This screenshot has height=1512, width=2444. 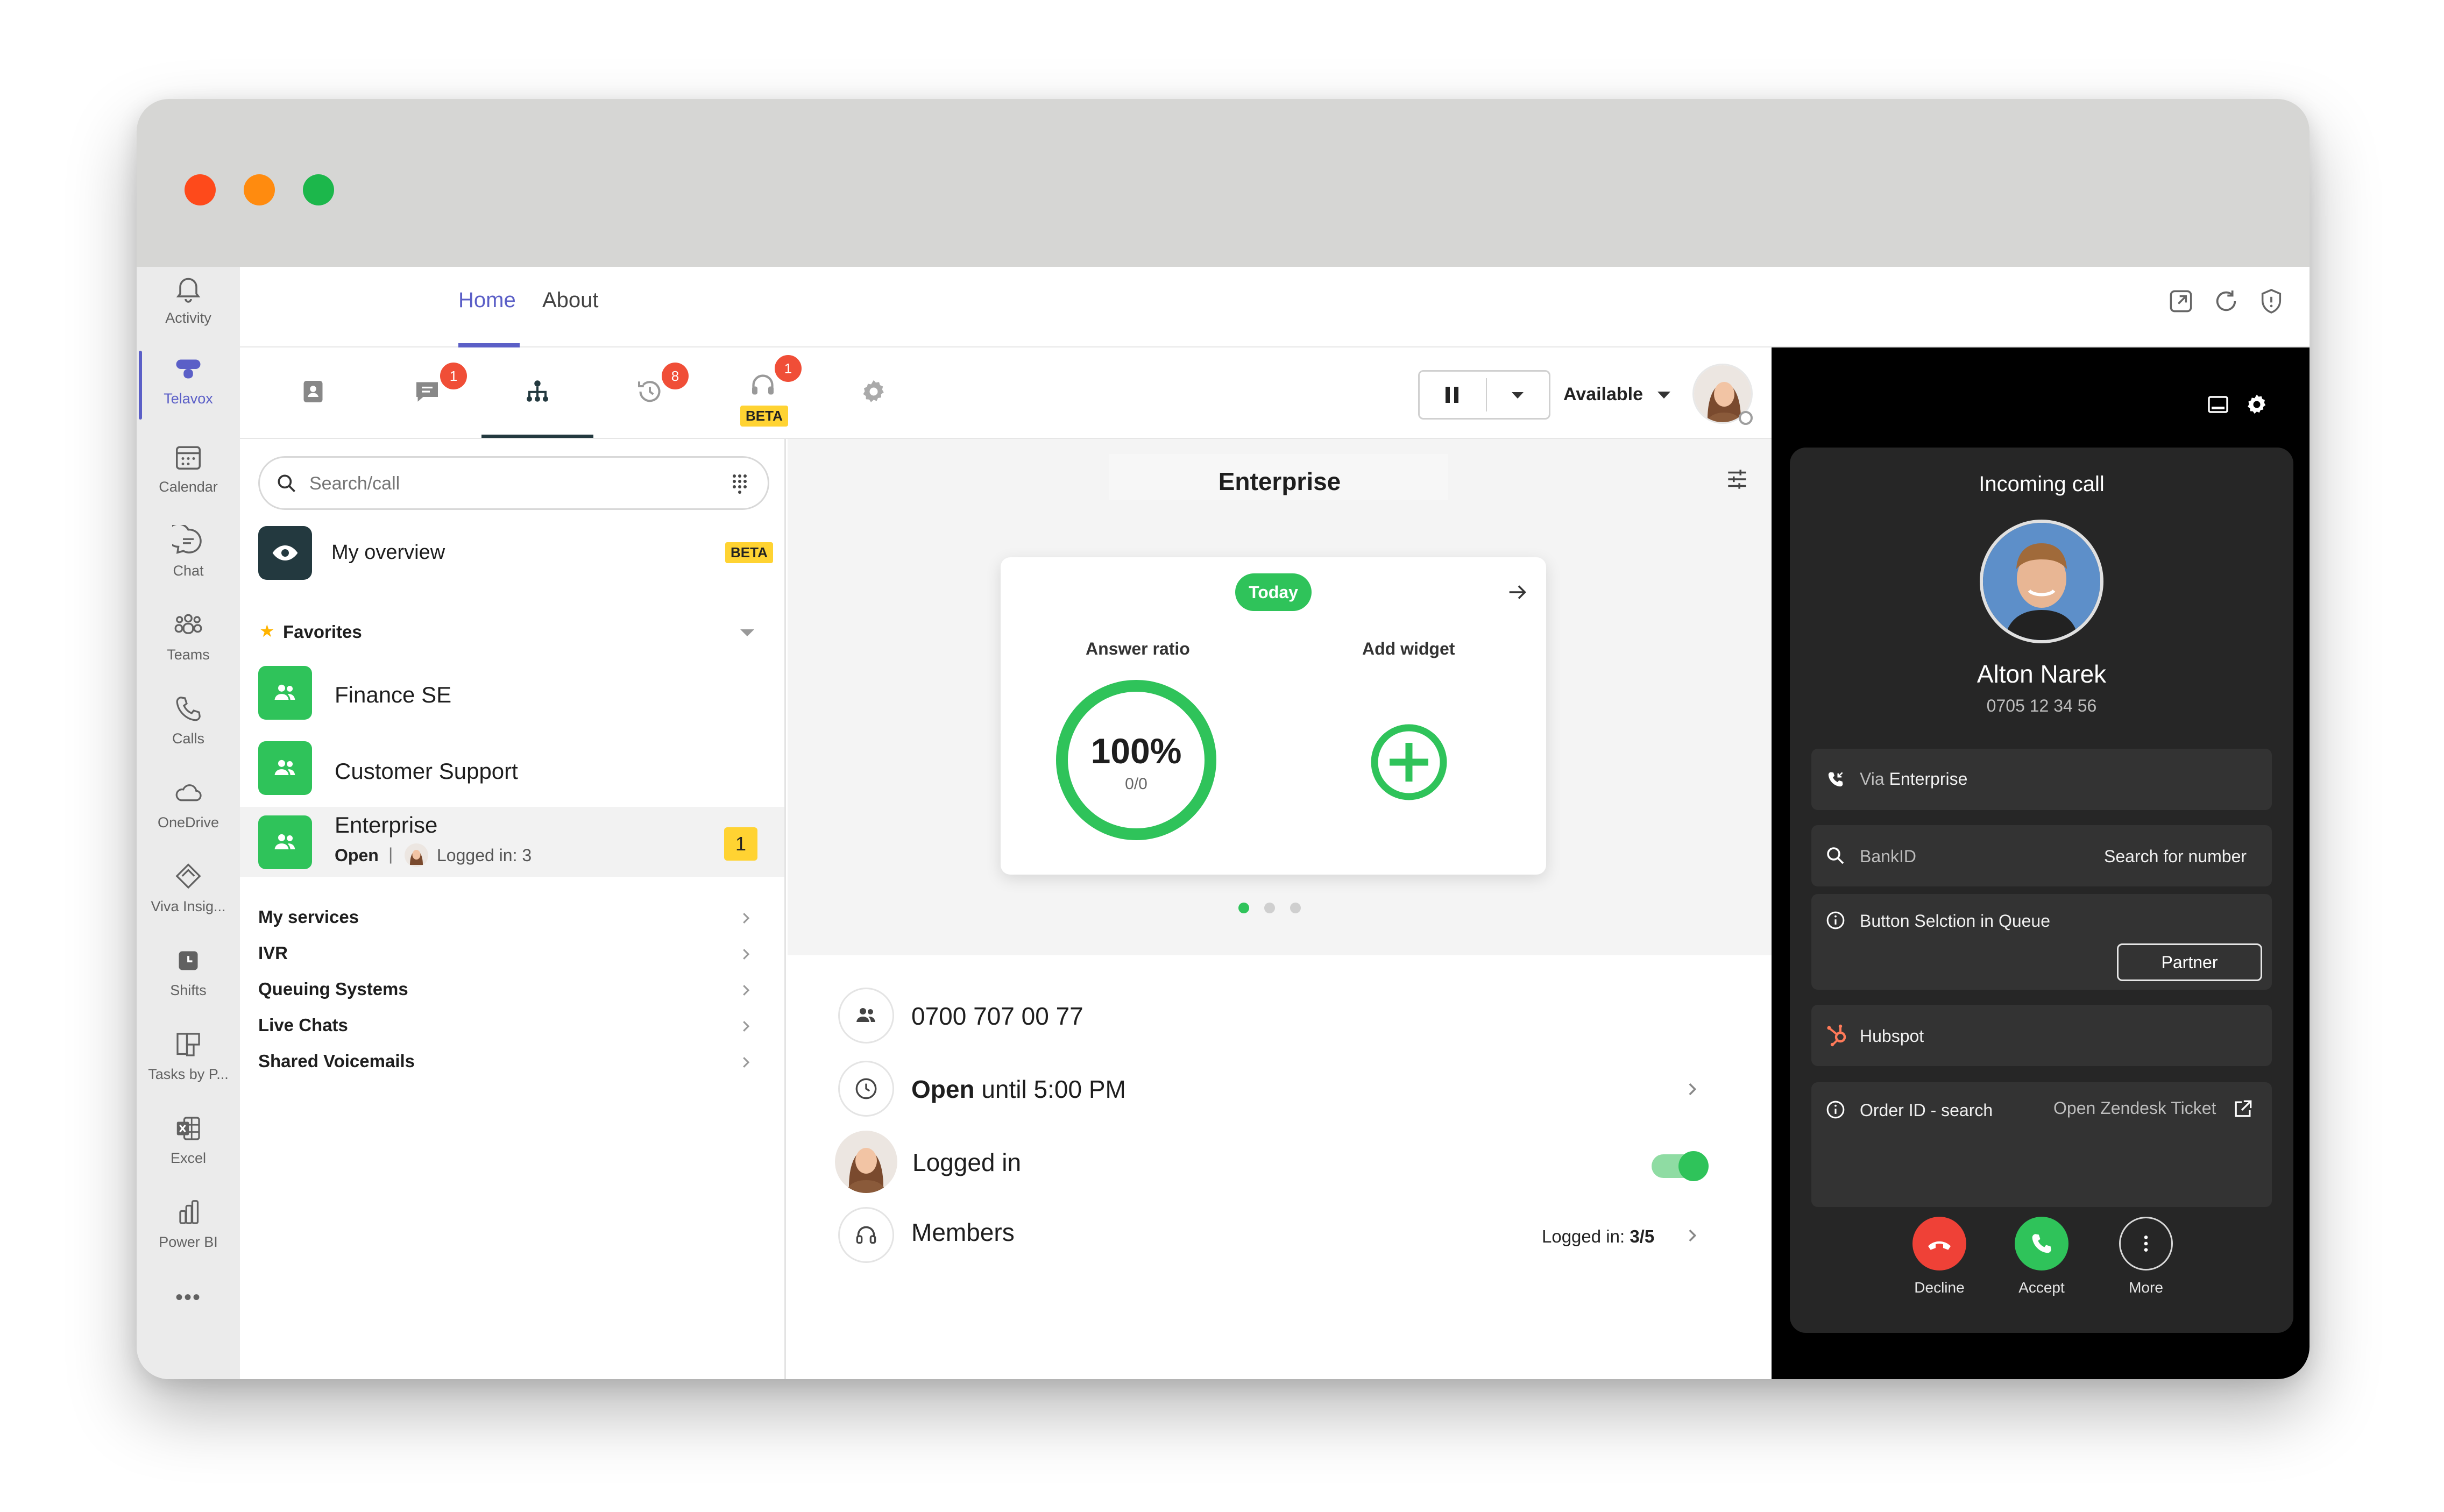 I want to click on decline-button, so click(x=1939, y=1244).